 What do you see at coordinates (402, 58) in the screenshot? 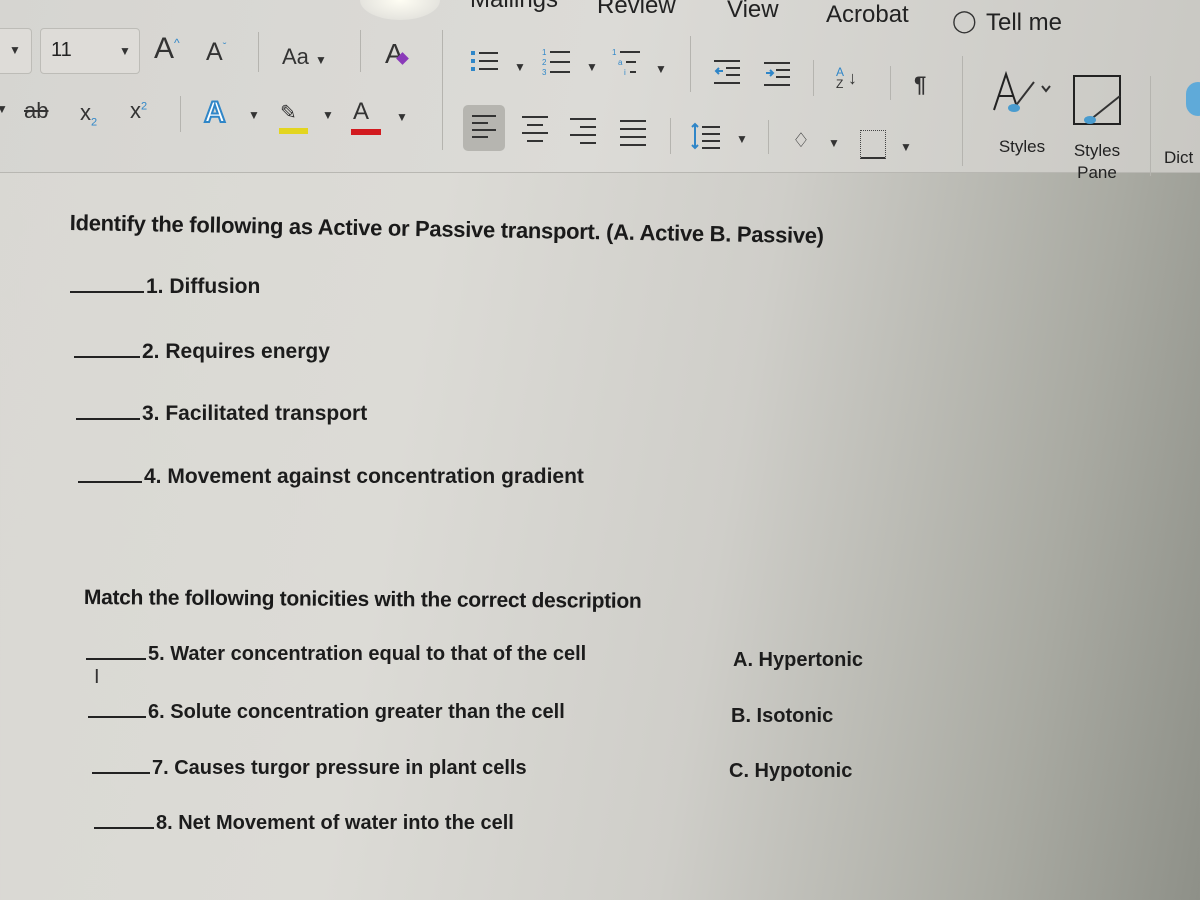
I see `eraser-icon` at bounding box center [402, 58].